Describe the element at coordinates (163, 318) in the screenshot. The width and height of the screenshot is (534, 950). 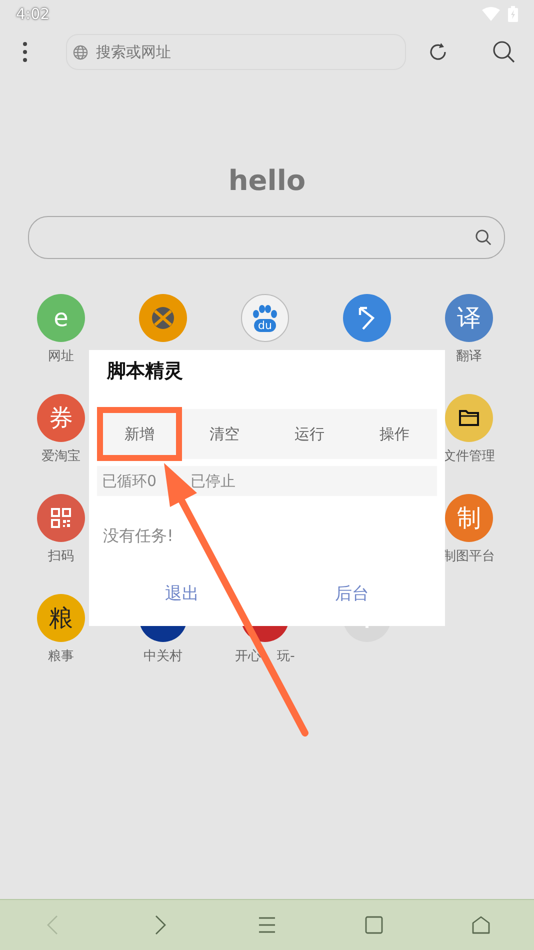
I see `xbox-icon` at that location.